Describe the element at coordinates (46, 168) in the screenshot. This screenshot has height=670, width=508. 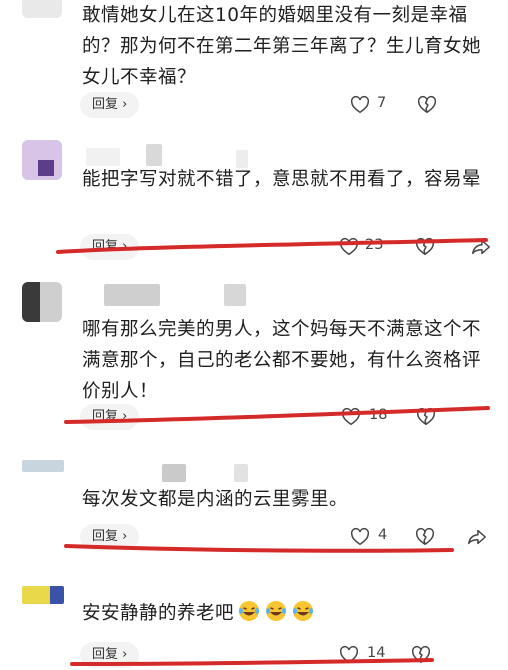
I see `avatar-glyph` at that location.